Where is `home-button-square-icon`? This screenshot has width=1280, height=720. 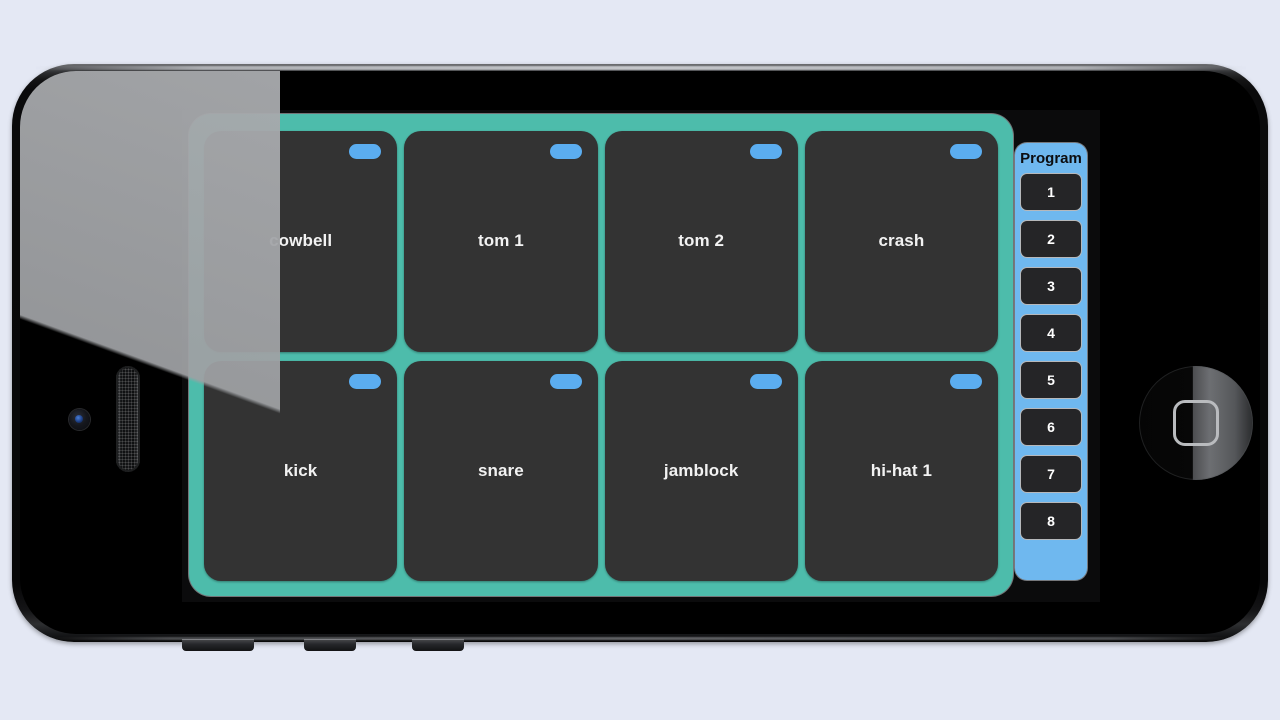 home-button-square-icon is located at coordinates (1196, 423).